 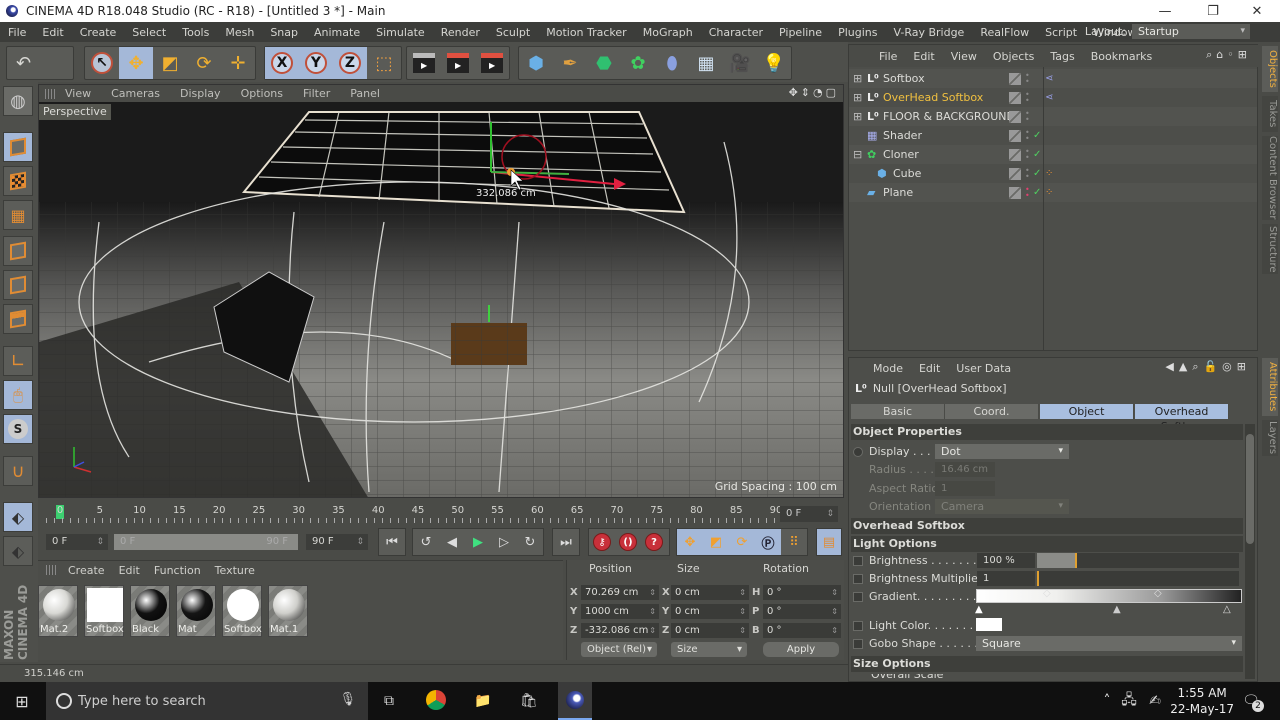 I want to click on pen-button: ✒, so click(x=570, y=63).